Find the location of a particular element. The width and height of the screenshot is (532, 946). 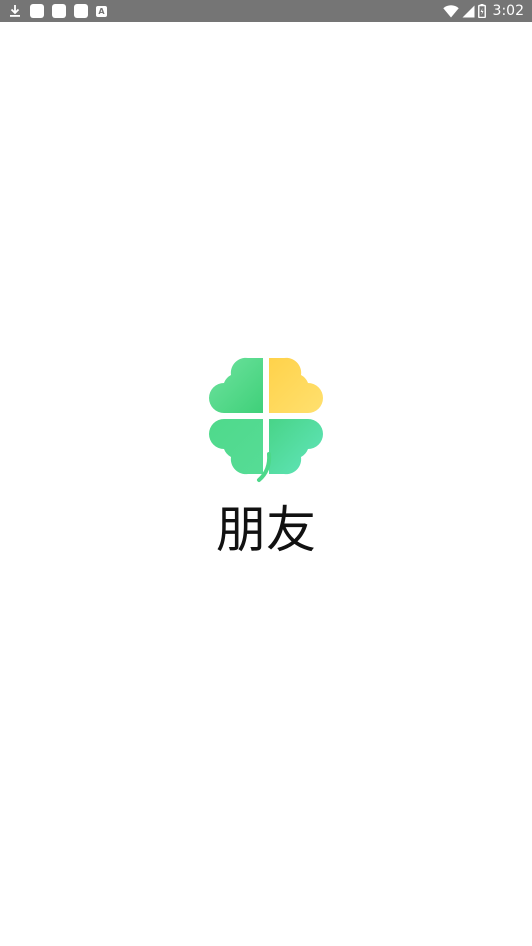

status-bar-left: A is located at coordinates (61, 11).